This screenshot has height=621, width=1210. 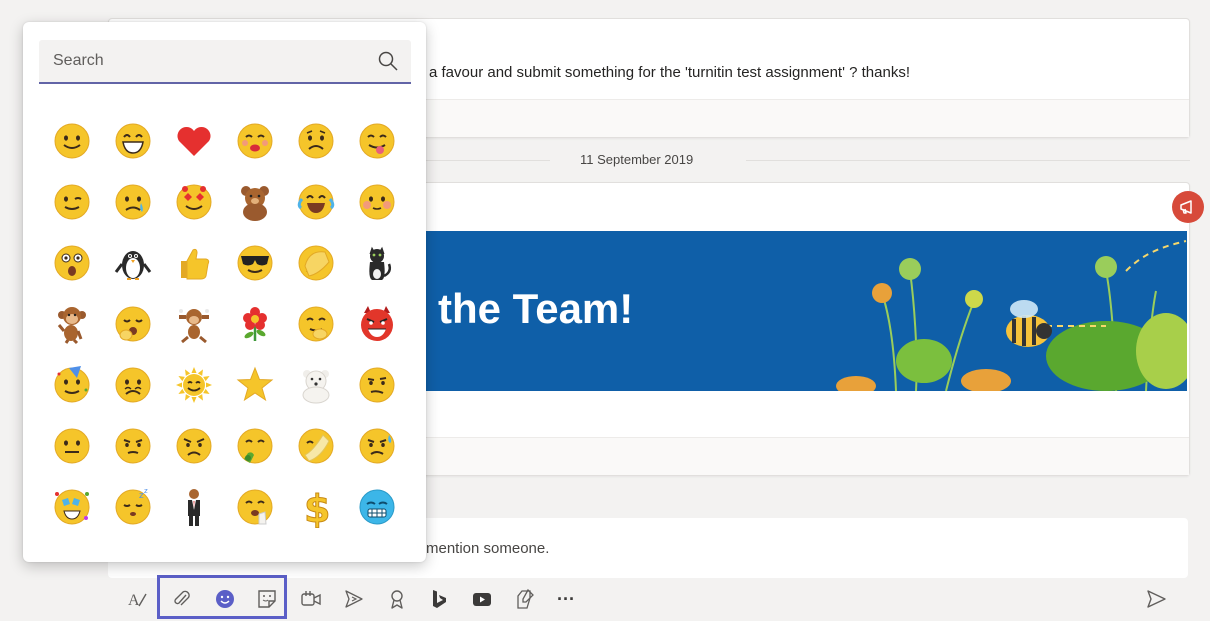 I want to click on bear-icon, so click(x=254, y=203).